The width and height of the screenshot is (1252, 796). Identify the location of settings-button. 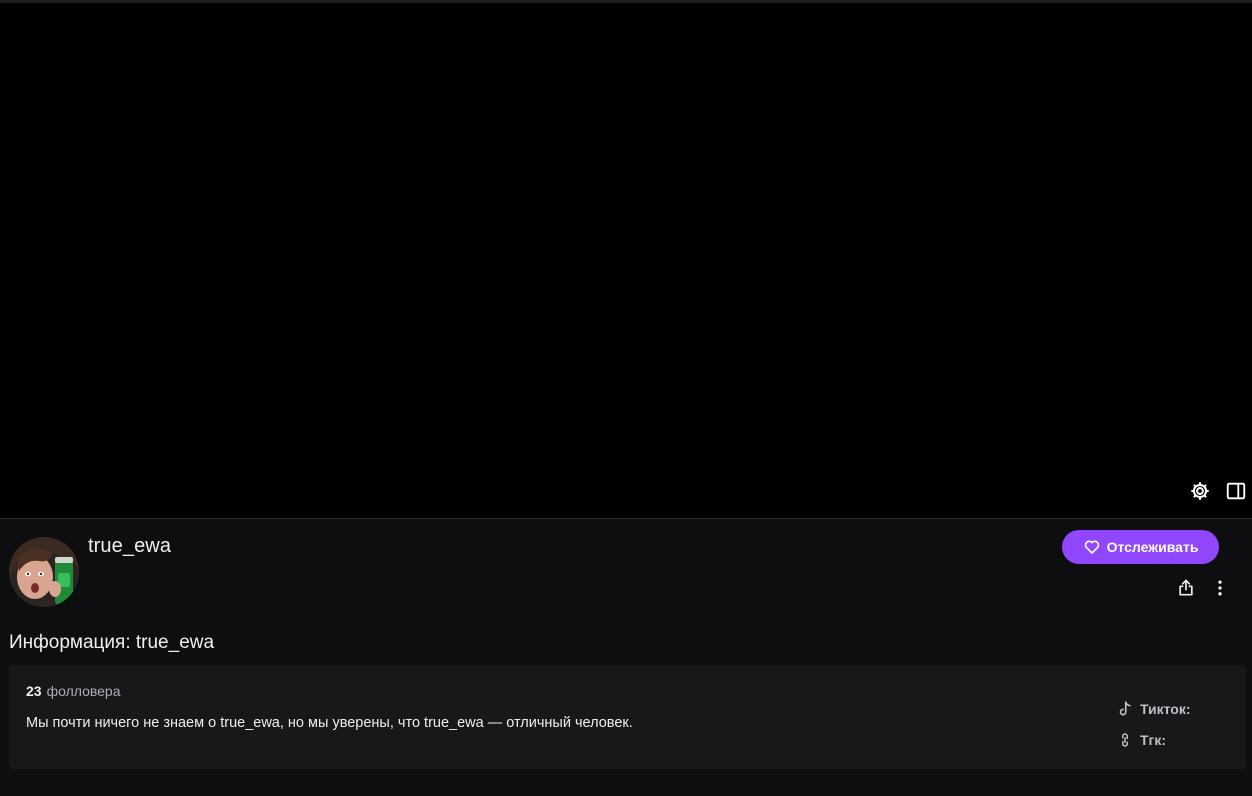
(1200, 491).